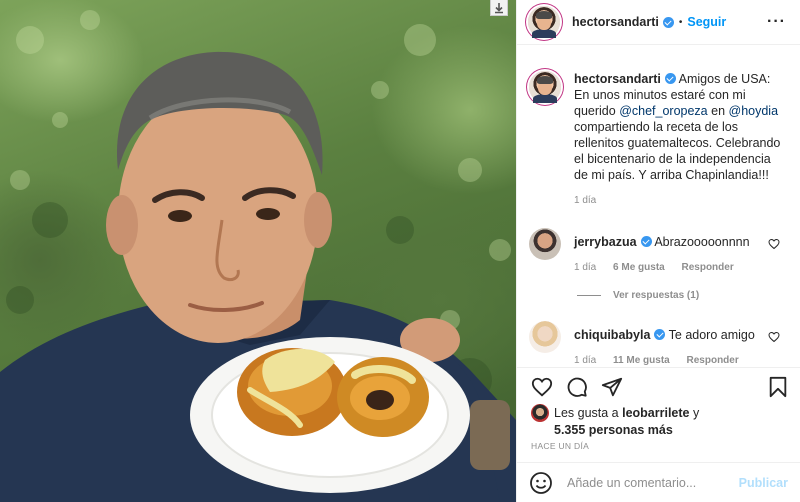 The image size is (800, 502). What do you see at coordinates (776, 22) in the screenshot?
I see `more-options-icon: ···` at bounding box center [776, 22].